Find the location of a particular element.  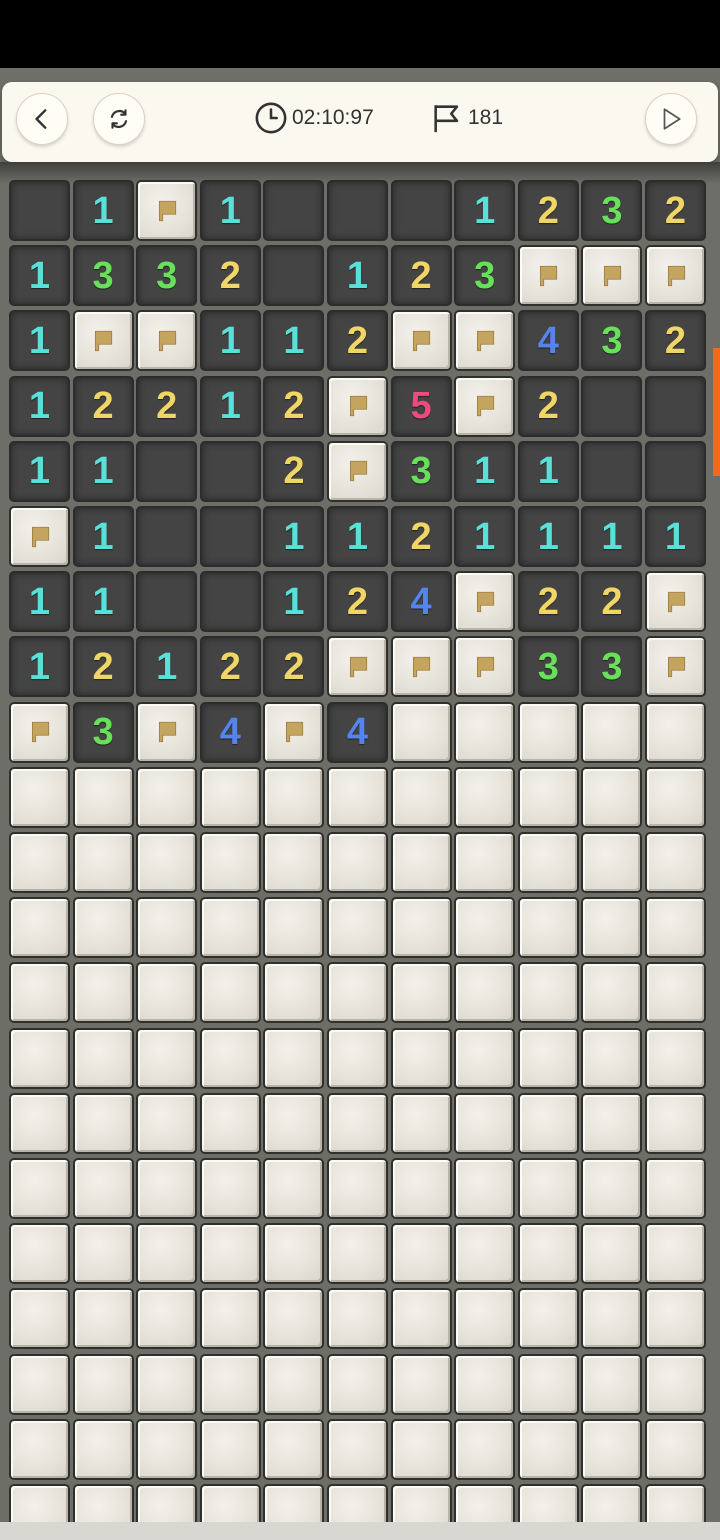

play-button is located at coordinates (671, 119).